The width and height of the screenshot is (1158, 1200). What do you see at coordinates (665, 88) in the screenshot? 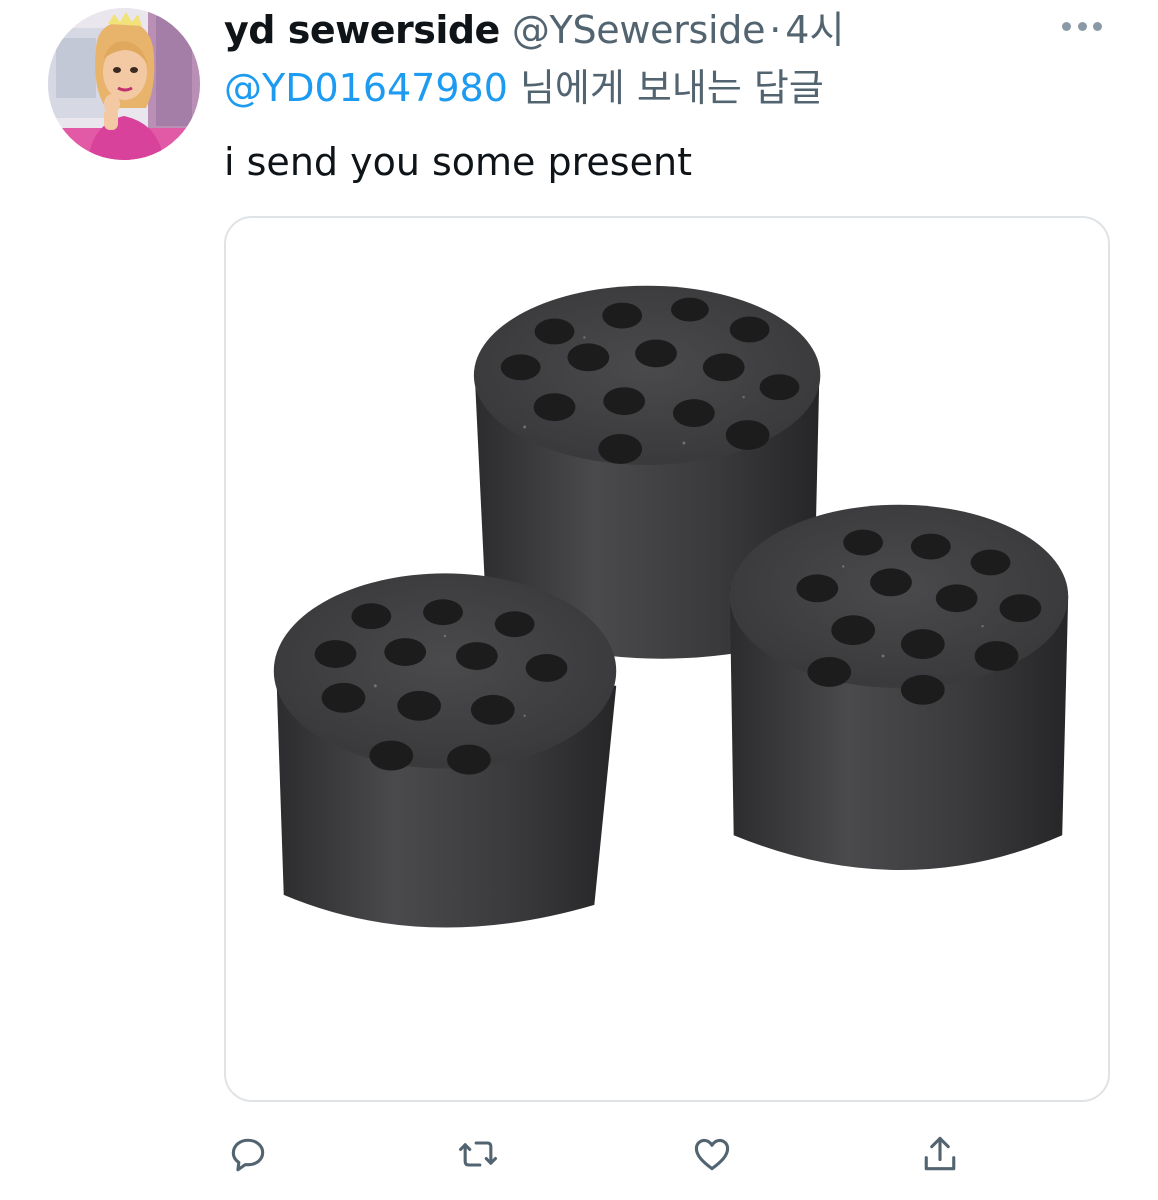
I see `reply-to-suffix: 님에게 보내는 답글` at bounding box center [665, 88].